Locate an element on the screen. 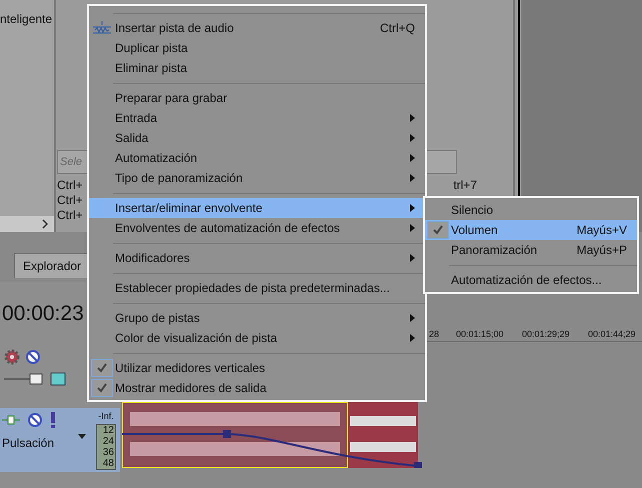  menu-item: Insertar pista de audio Ctrl+Q is located at coordinates (257, 28).